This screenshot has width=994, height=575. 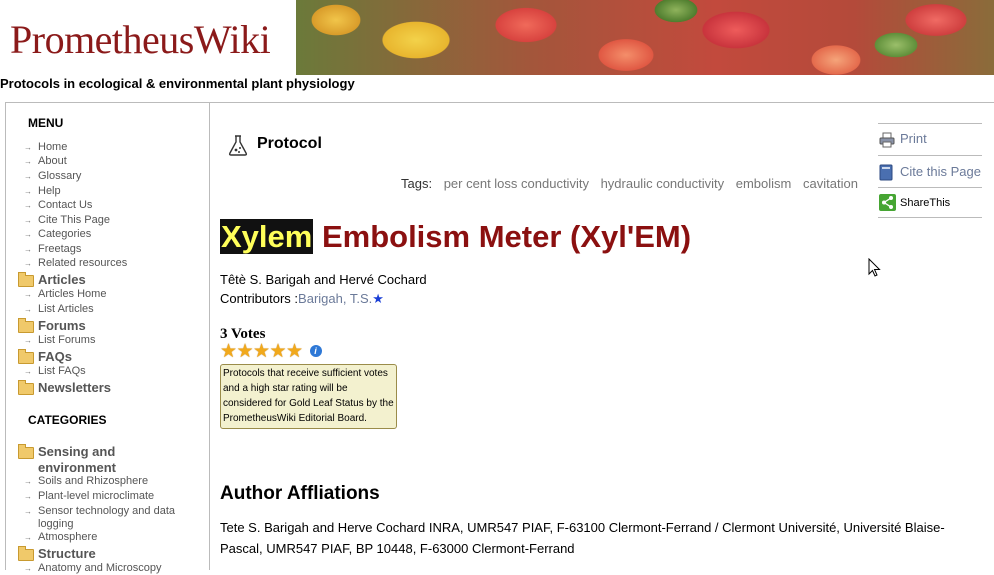 I want to click on cite-page-button: Cite this Page, so click(x=930, y=170).